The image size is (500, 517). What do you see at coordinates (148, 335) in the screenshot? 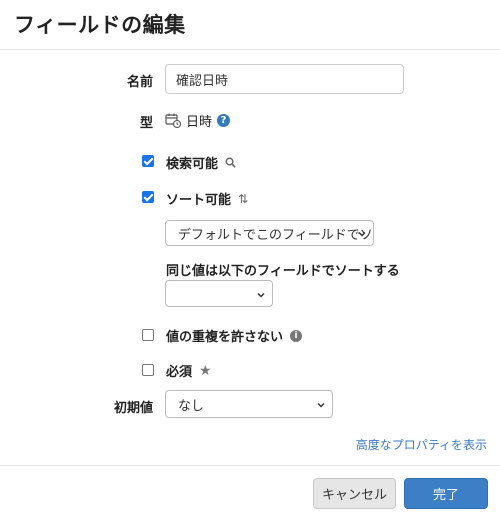
I see `unique-checkbox` at bounding box center [148, 335].